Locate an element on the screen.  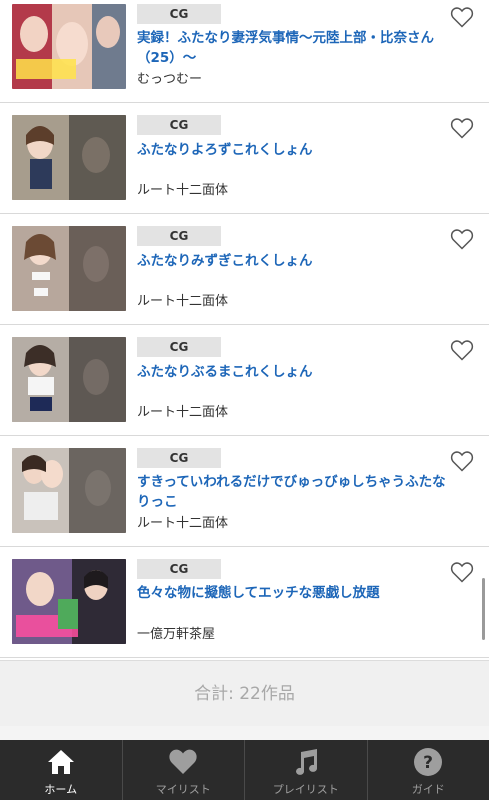
list-item: CG 色々な物に擬態してエッチな悪戯し放題 一億万軒茶屋 is located at coordinates (244, 602).